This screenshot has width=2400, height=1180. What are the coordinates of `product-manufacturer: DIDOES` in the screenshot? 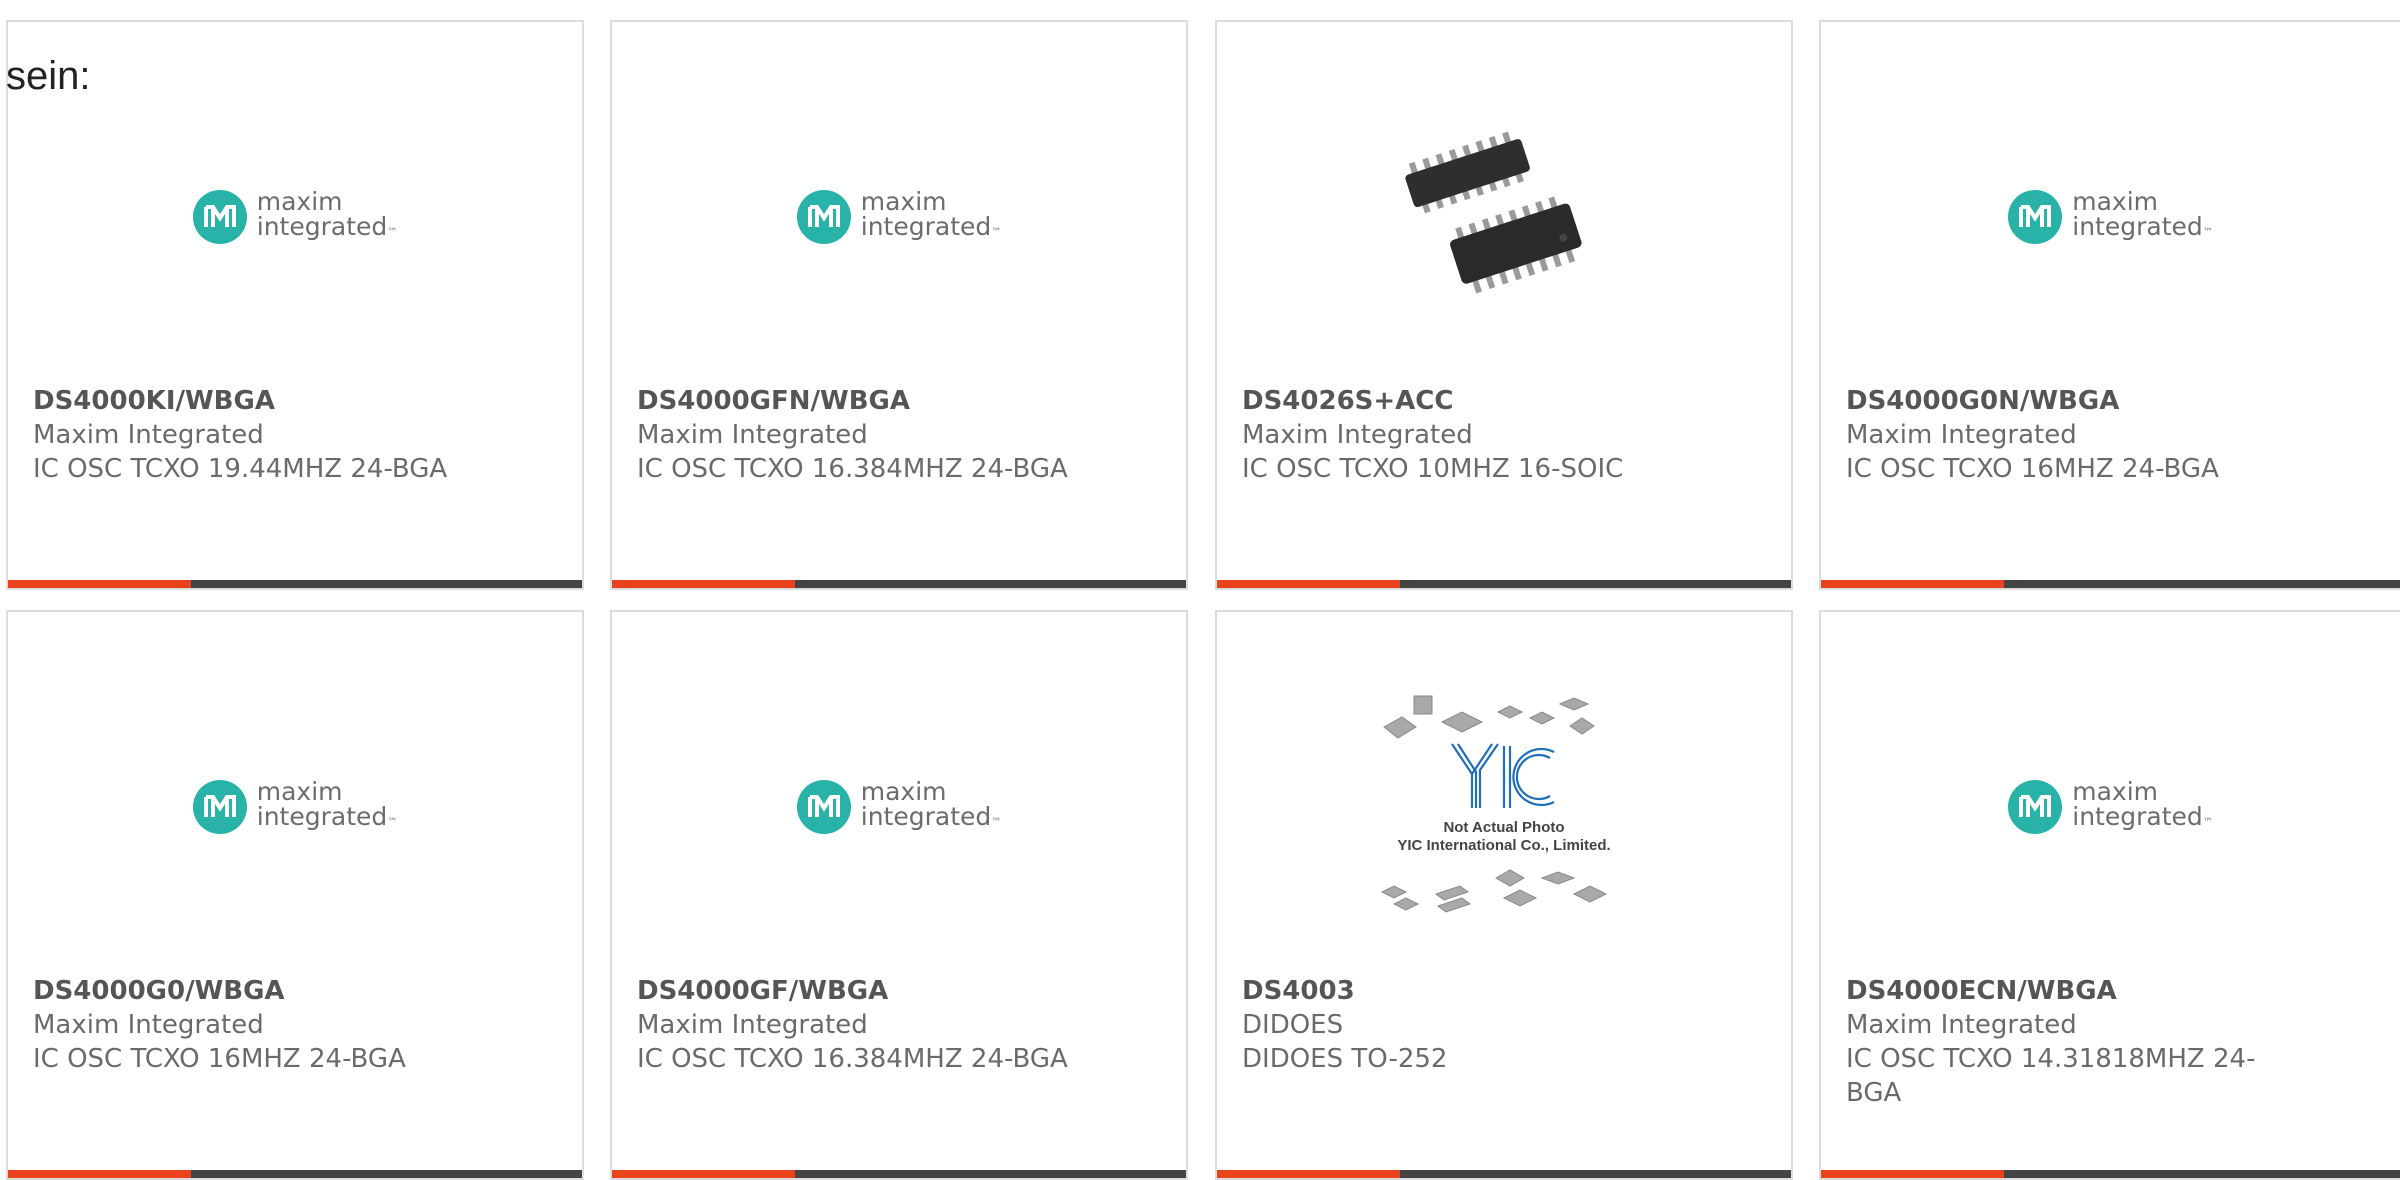 It's located at (1293, 1025).